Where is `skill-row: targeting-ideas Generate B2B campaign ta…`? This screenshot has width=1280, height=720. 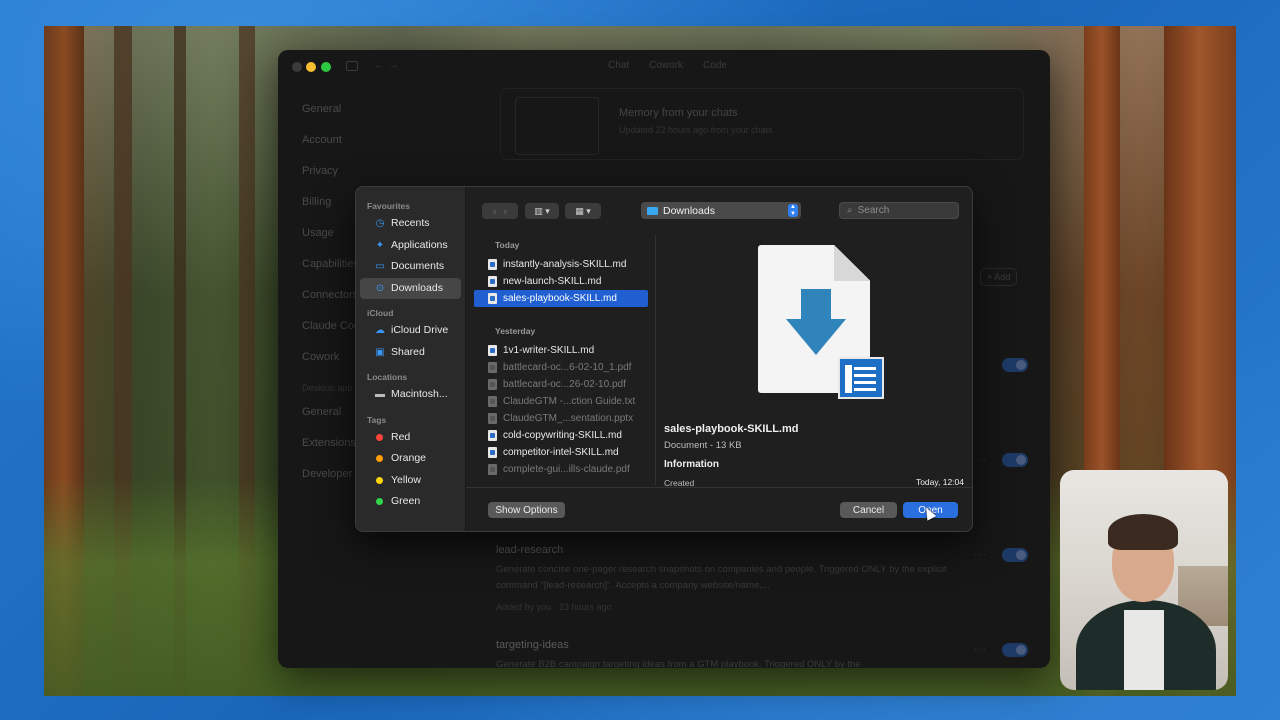
skill-row: targeting-ideas Generate B2B campaign ta… is located at coordinates (731, 653).